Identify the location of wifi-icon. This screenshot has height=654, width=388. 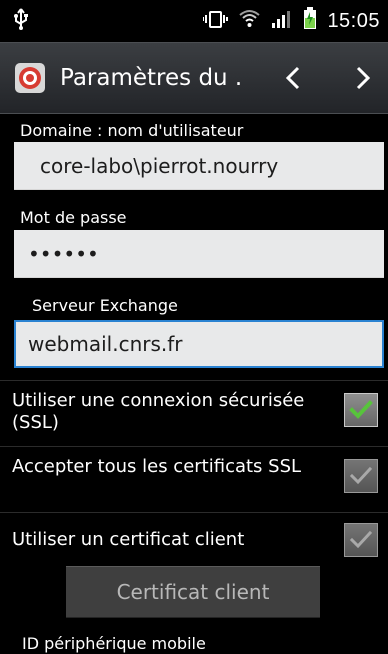
(249, 21).